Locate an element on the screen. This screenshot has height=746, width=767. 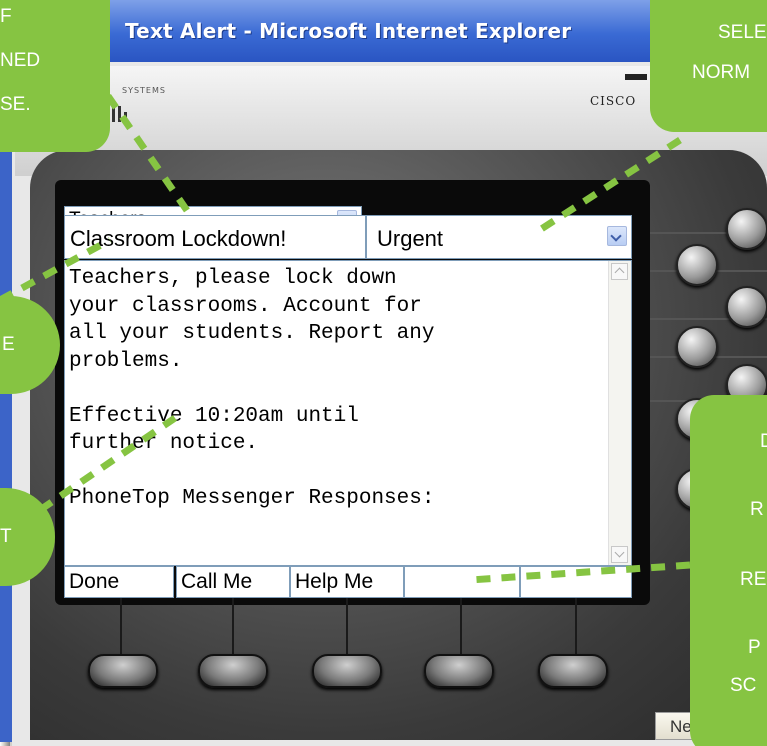
callout-bubble: SELE NORM is located at coordinates (708, 66).